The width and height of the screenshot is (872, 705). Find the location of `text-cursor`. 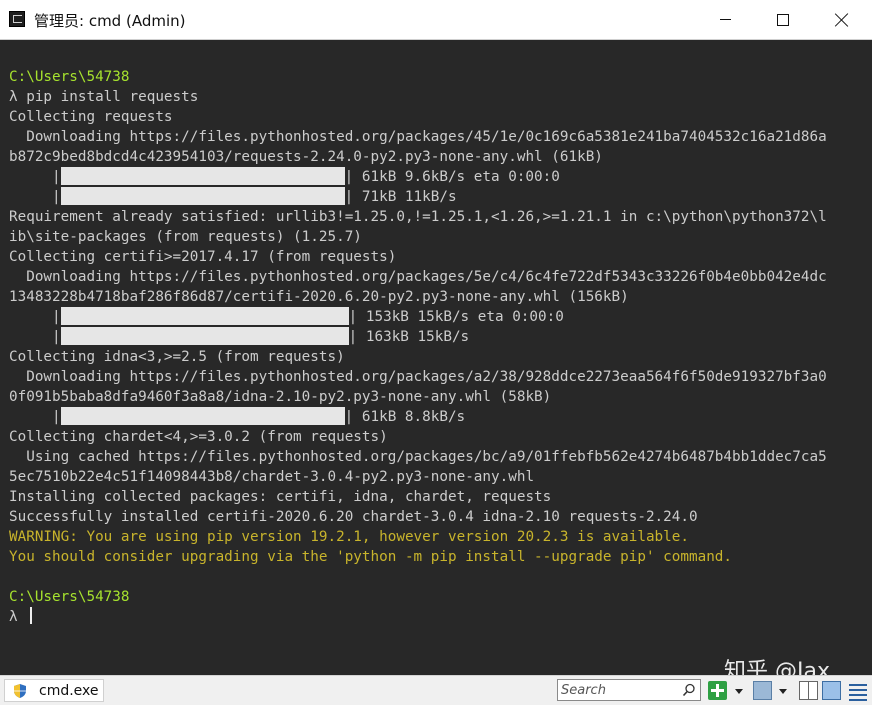

text-cursor is located at coordinates (31, 615).